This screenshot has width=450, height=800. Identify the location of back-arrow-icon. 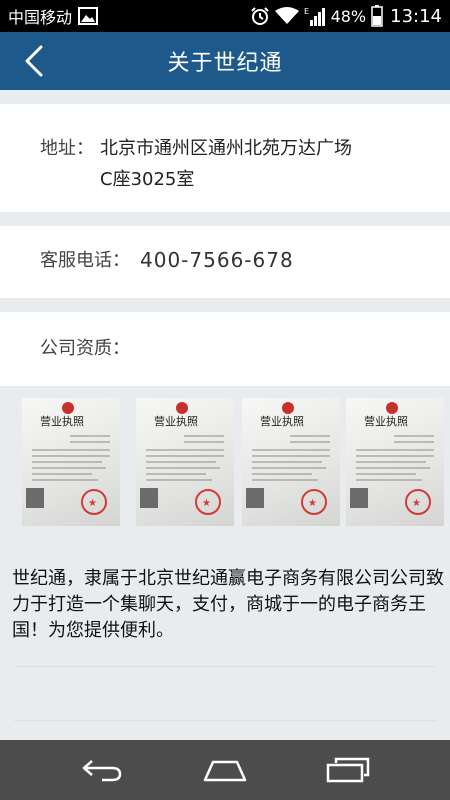
(101, 771).